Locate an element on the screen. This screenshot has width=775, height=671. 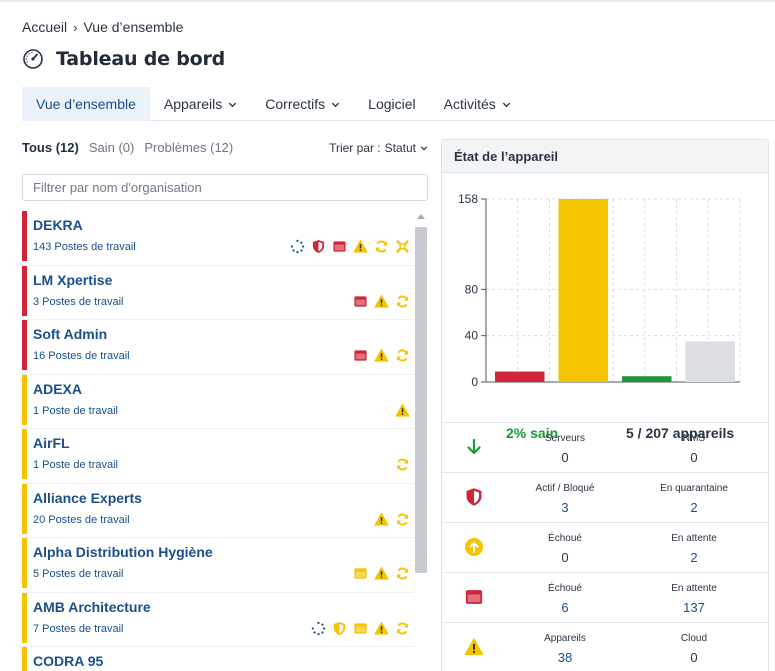
sort-value: Statut is located at coordinates (400, 147).